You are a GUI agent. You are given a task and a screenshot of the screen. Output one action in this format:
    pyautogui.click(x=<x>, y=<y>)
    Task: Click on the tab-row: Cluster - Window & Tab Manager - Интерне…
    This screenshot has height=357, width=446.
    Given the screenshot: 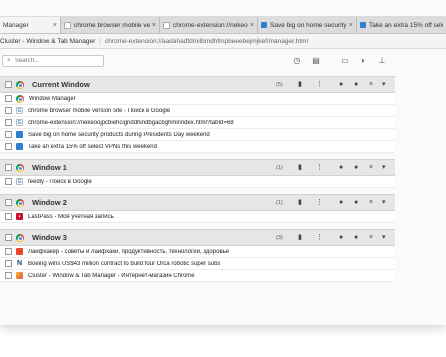 What is the action you would take?
    pyautogui.click(x=197, y=276)
    